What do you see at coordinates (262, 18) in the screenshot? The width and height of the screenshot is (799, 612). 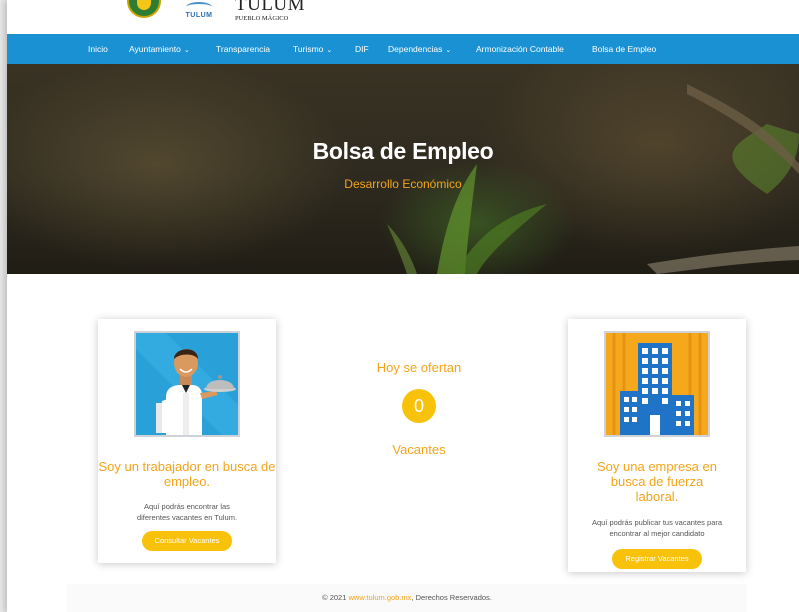 I see `pueblo-magico-logo-subtitle: PUEBLO MÁGICO` at bounding box center [262, 18].